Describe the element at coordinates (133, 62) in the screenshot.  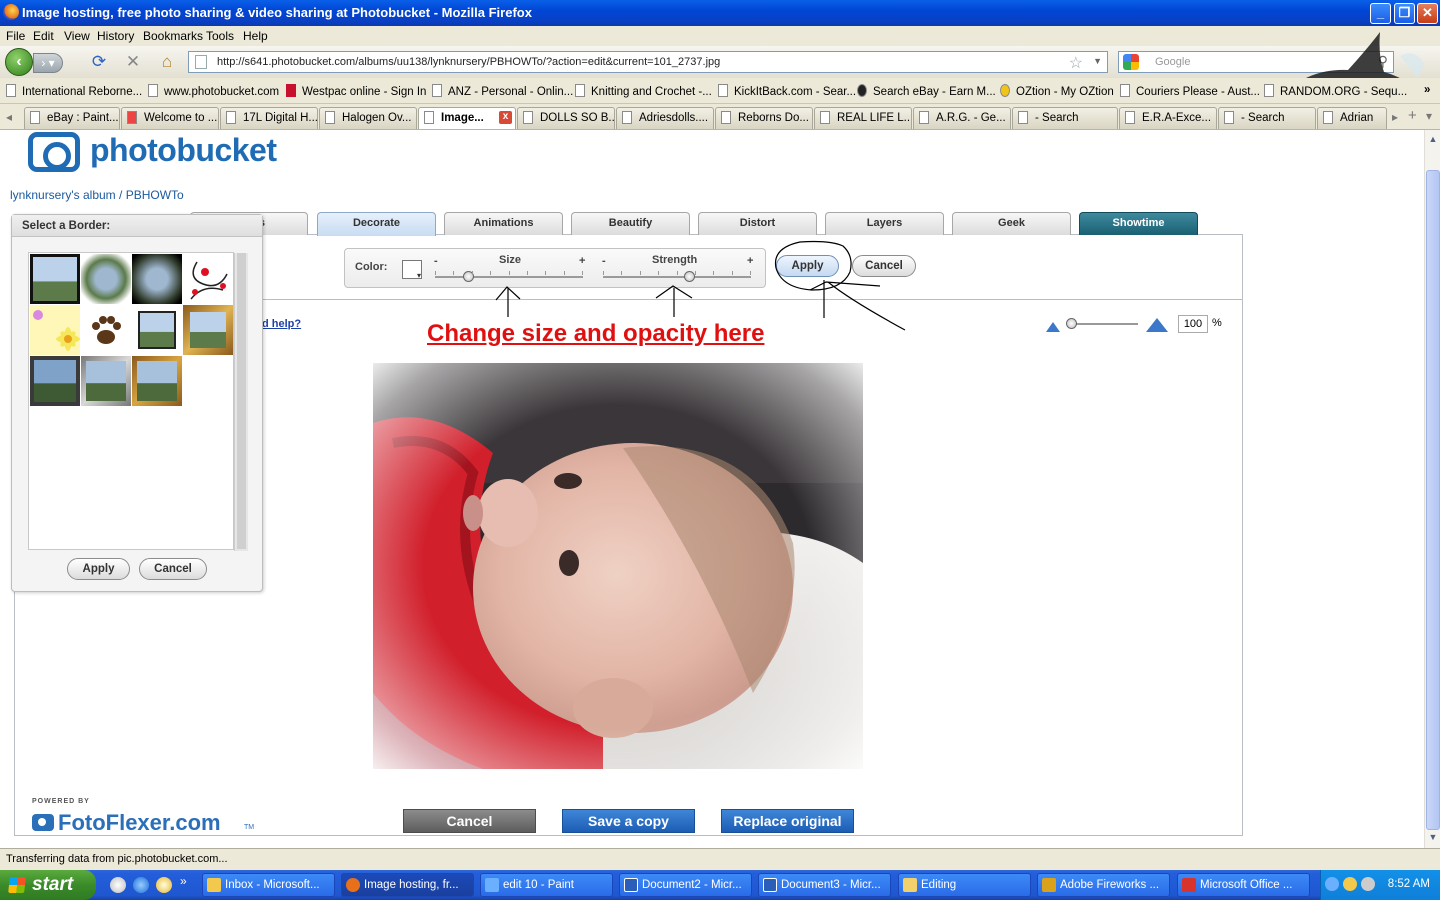
I see `stop-icon: ✕` at that location.